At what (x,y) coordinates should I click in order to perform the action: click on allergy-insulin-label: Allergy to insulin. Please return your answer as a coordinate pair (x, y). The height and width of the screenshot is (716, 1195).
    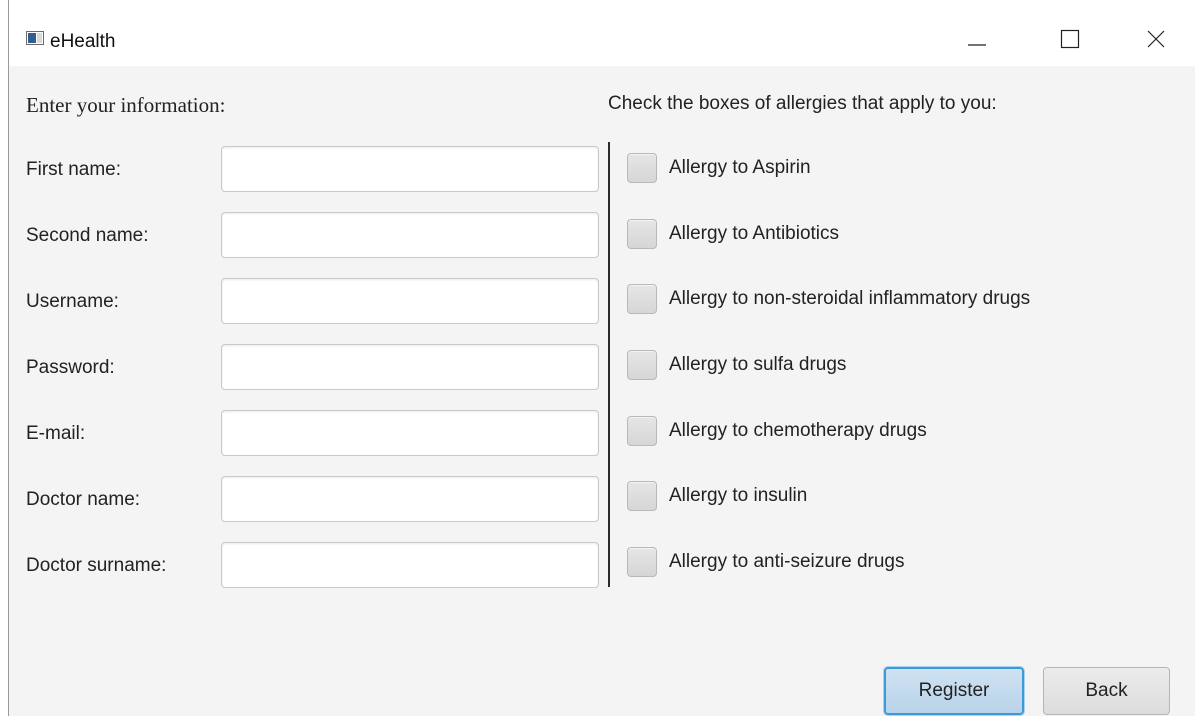
    Looking at the image, I should click on (738, 496).